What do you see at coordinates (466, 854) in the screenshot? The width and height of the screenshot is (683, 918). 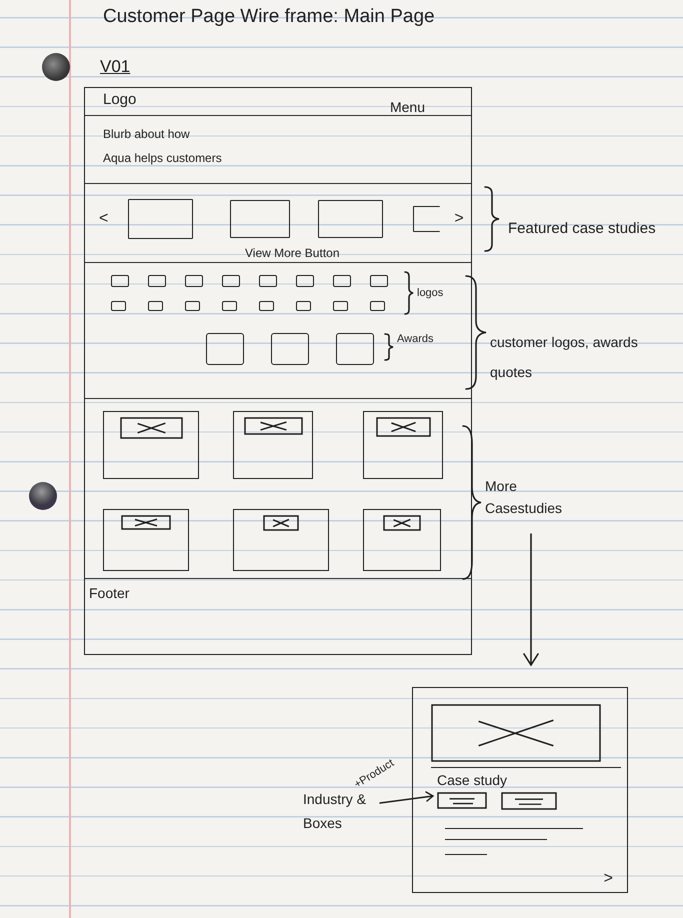 I see `text-line-placeholder` at bounding box center [466, 854].